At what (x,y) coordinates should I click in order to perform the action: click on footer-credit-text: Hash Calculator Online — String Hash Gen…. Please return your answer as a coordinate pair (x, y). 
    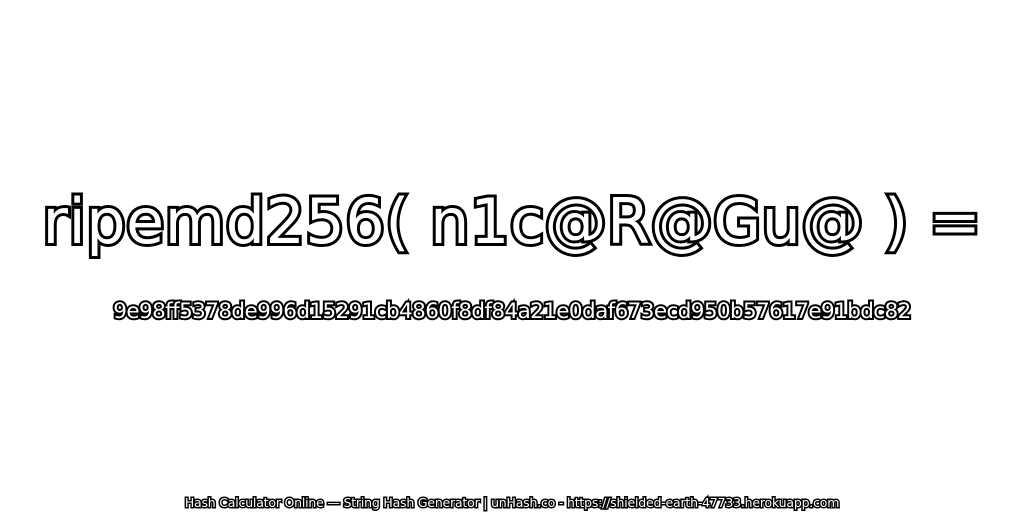
    Looking at the image, I should click on (512, 503).